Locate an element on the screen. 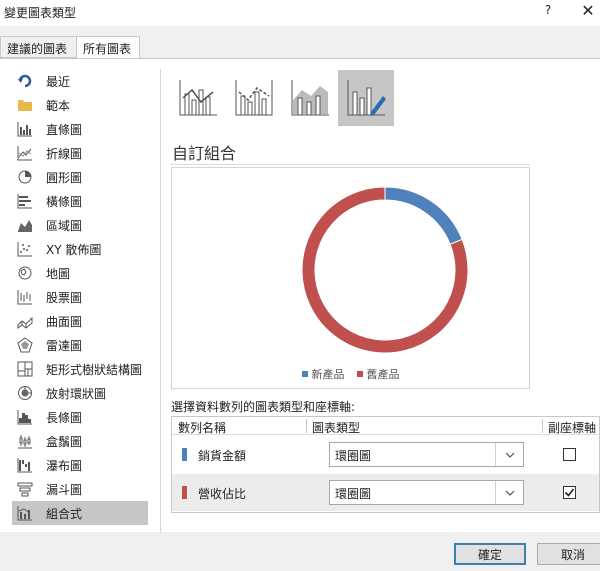 The image size is (600, 571). treemap-chart-icon is located at coordinates (25, 369).